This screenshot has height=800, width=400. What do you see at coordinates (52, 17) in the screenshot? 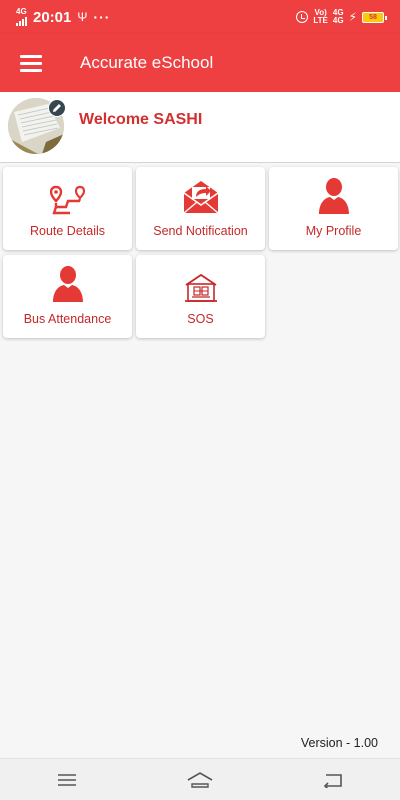
I see `clock: 20:01` at bounding box center [52, 17].